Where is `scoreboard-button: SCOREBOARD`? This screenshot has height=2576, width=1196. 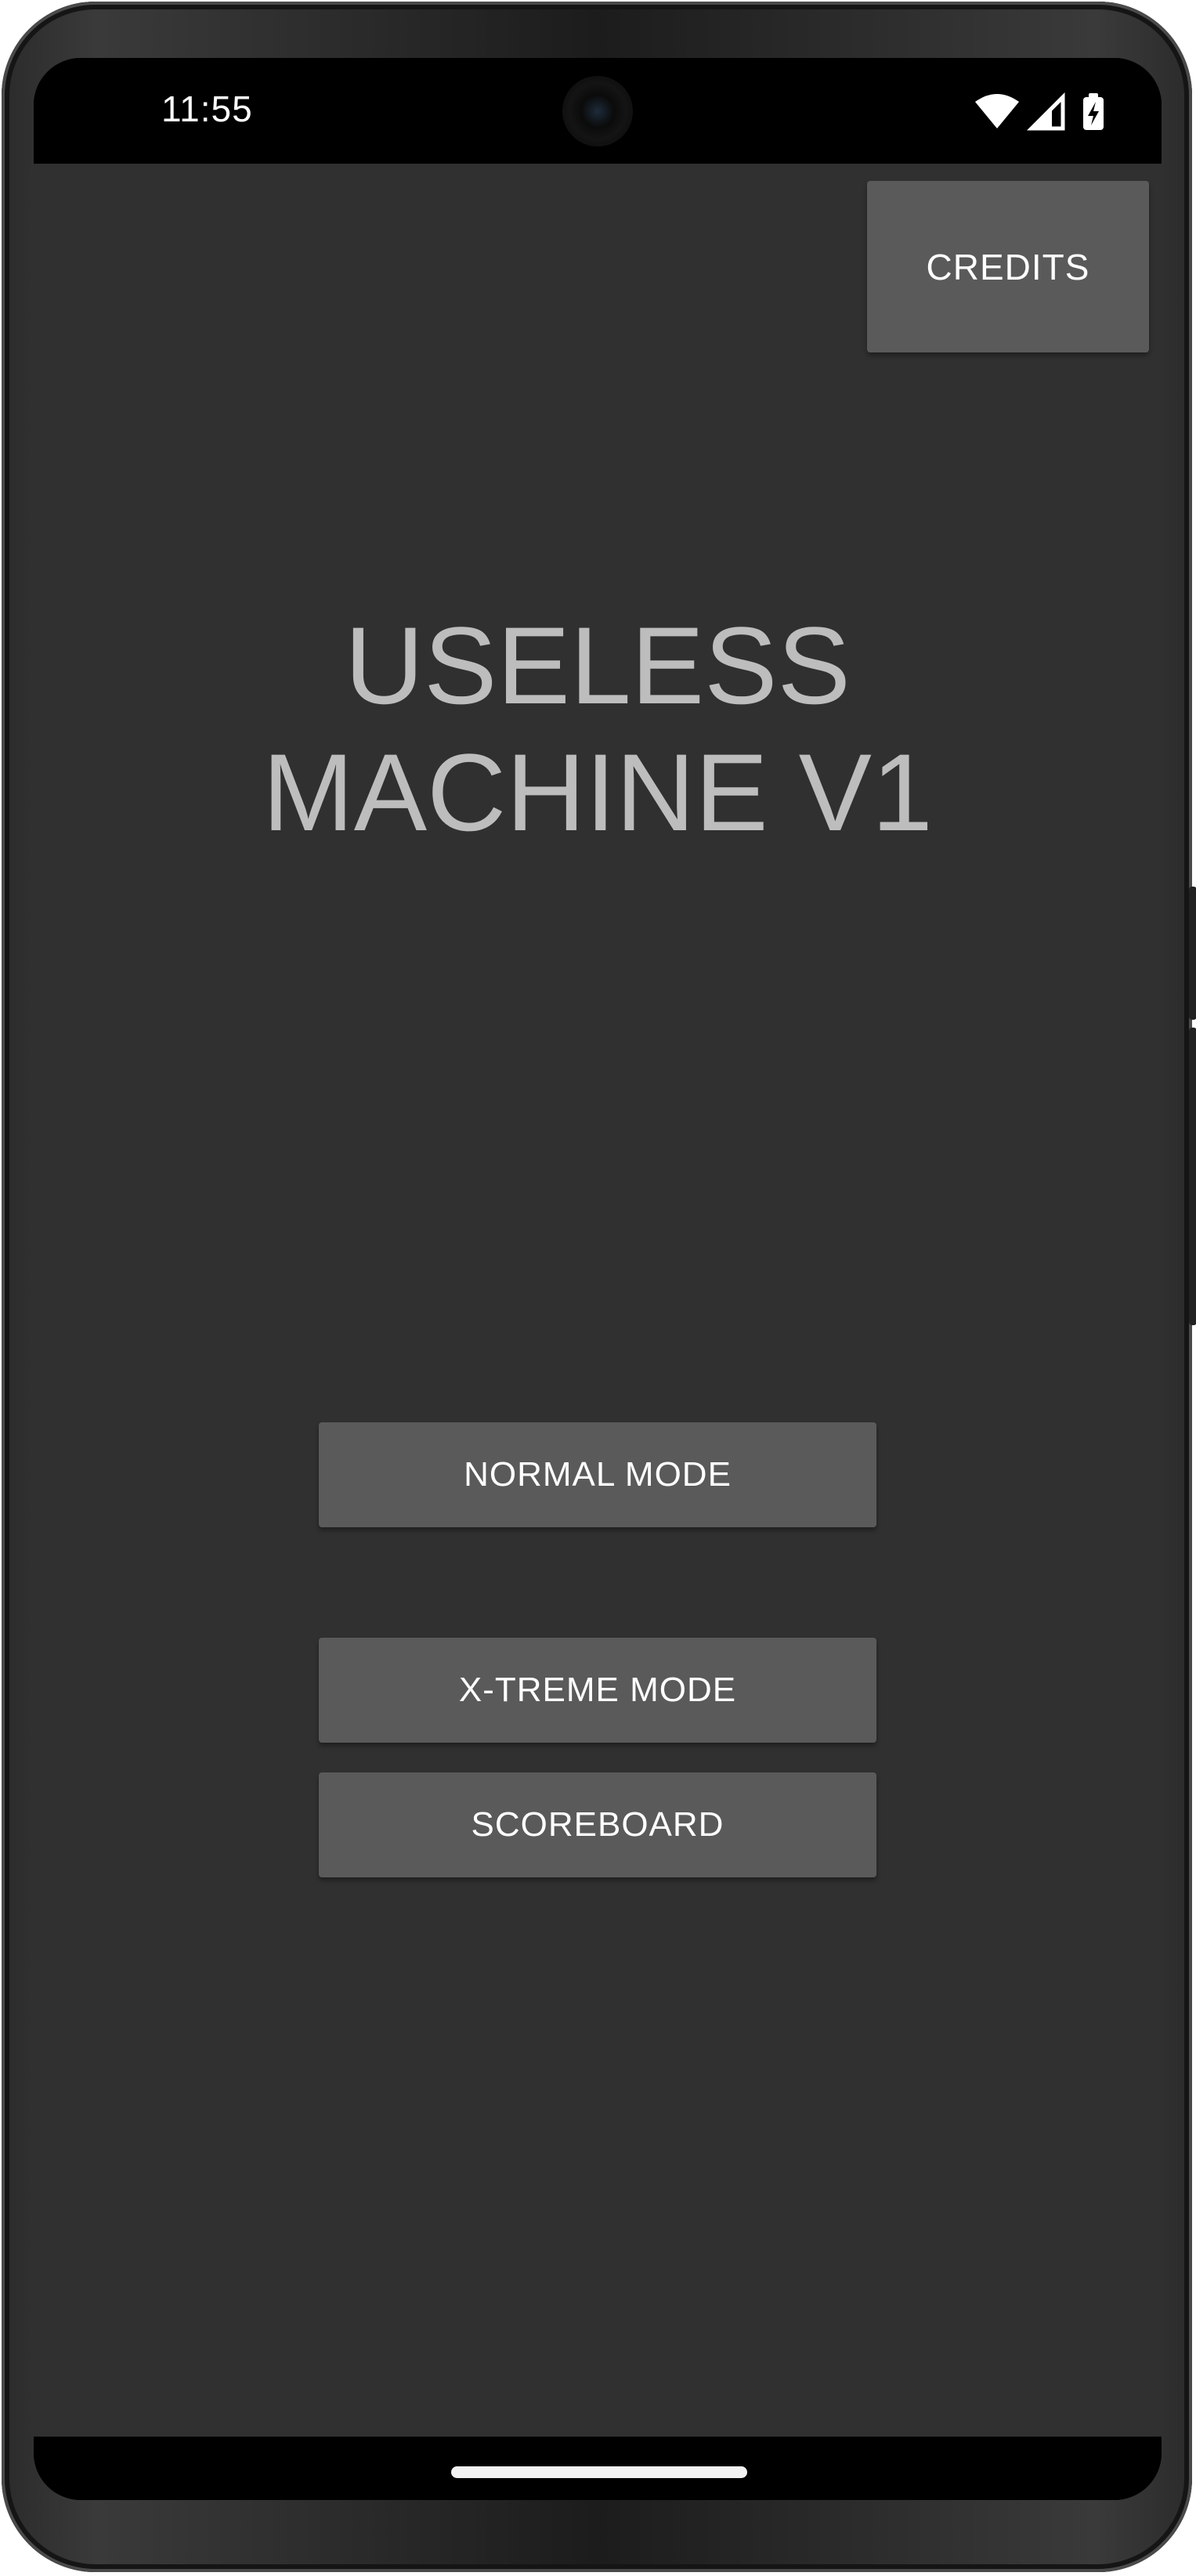 scoreboard-button: SCOREBOARD is located at coordinates (597, 1824).